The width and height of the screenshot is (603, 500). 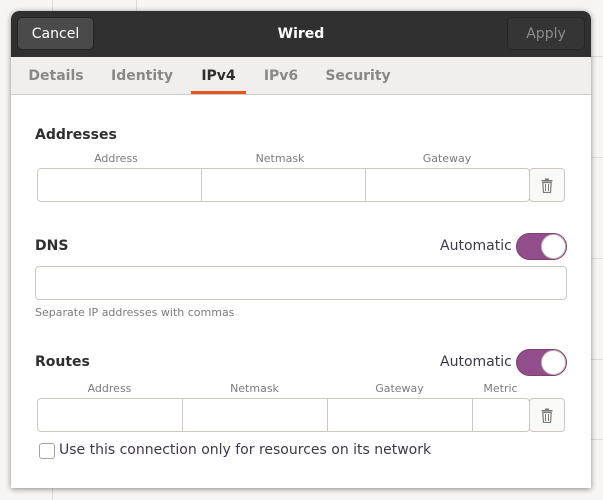 I want to click on delete-address-button, so click(x=547, y=185).